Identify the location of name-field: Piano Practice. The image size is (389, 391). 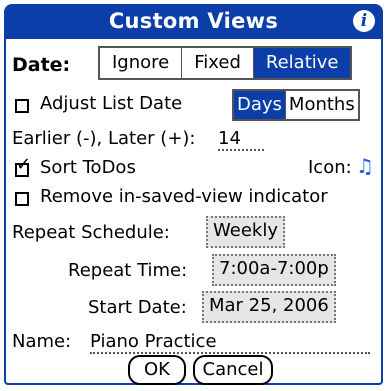
(230, 342).